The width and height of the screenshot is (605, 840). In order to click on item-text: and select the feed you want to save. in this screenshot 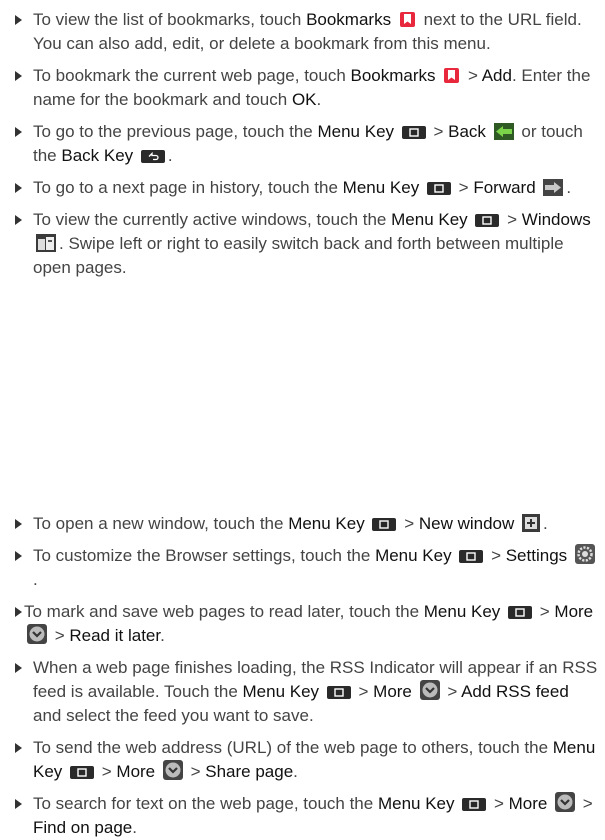, I will do `click(173, 715)`.